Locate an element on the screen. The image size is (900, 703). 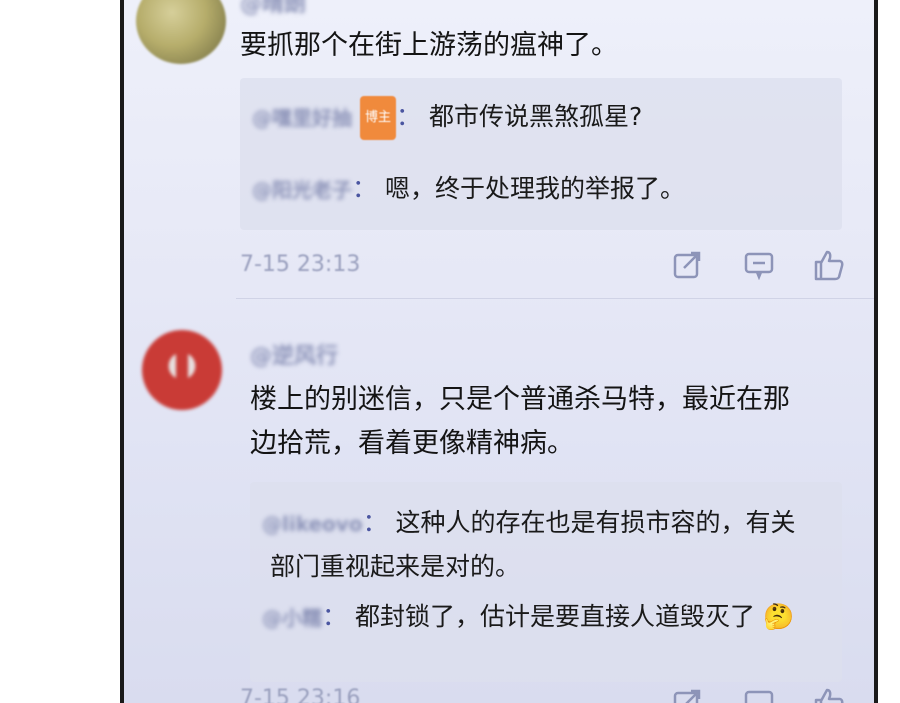
reply-item: @likeovo： 这种人的存在也是有损市容的，有关 is located at coordinates (529, 523).